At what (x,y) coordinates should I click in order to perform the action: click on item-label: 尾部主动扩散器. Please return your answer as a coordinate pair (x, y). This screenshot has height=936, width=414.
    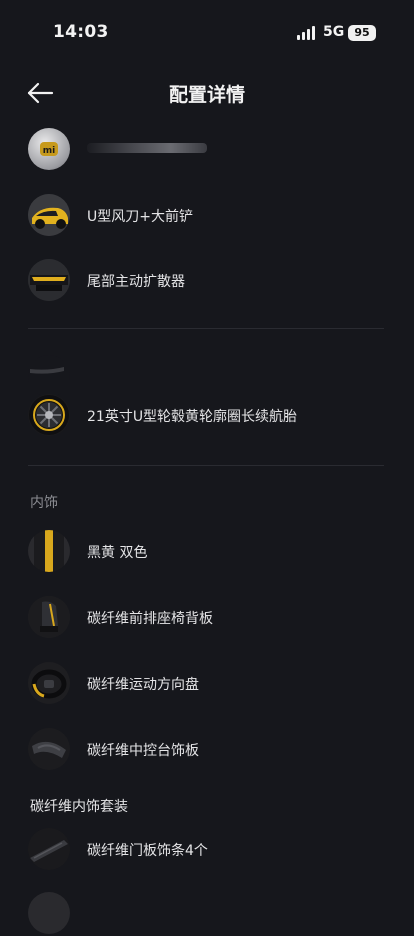
    Looking at the image, I should click on (136, 282).